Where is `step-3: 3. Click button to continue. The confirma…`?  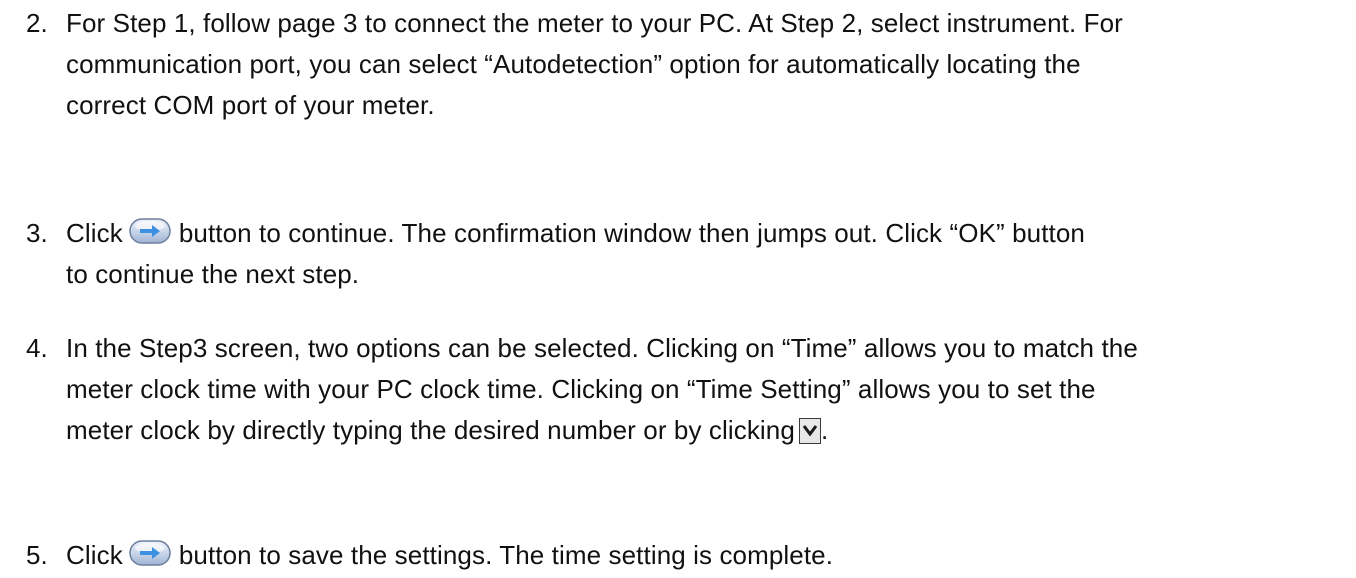 step-3: 3. Click button to continue. The confirma… is located at coordinates (686, 254).